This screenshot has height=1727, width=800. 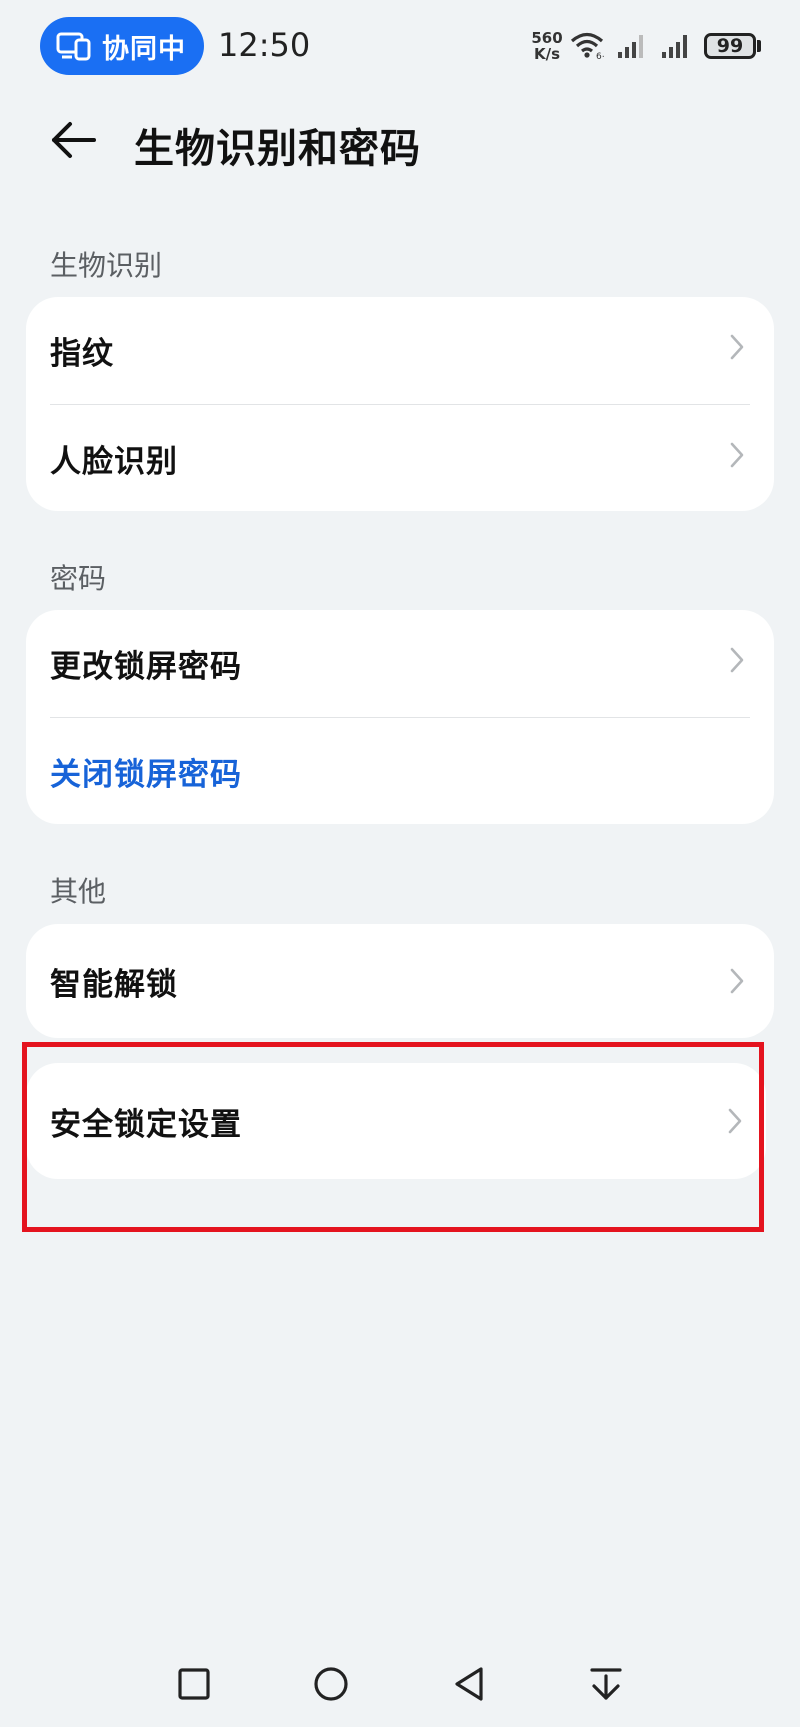 What do you see at coordinates (331, 1684) in the screenshot?
I see `home-icon` at bounding box center [331, 1684].